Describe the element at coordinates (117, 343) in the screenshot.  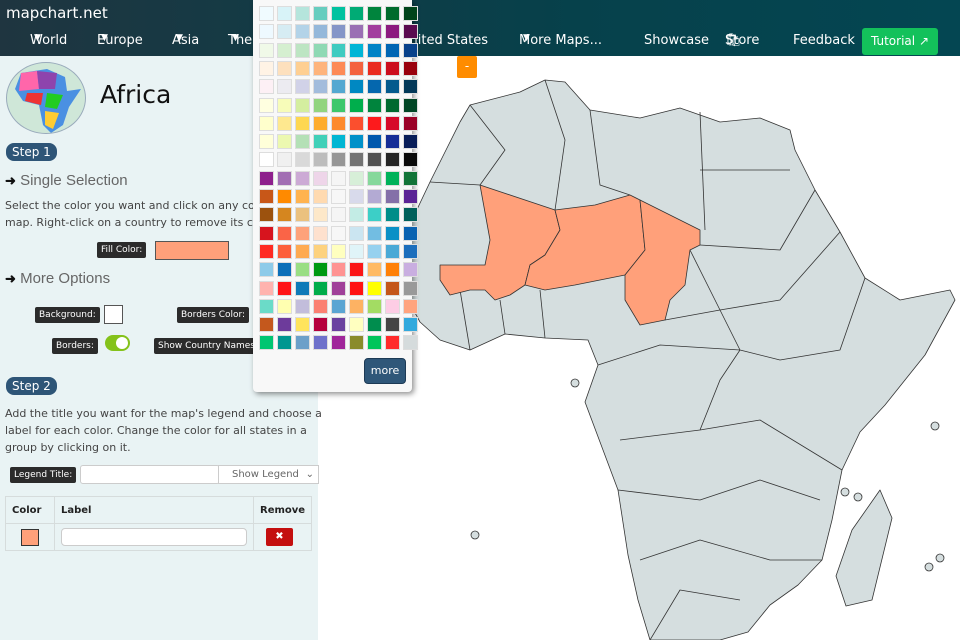
I see `borders-toggle` at that location.